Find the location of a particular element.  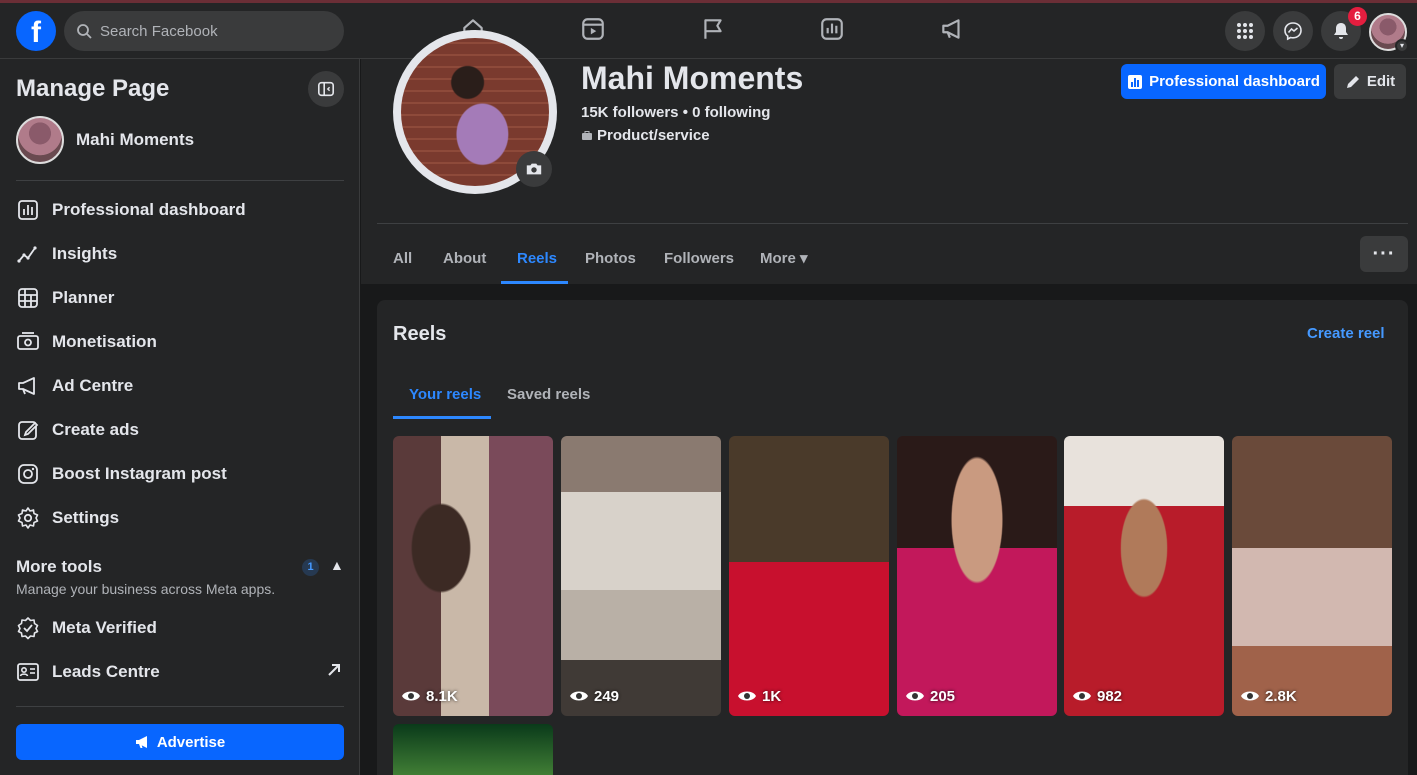

sidebar-item-ad-centre: Ad Centre is located at coordinates (180, 386).